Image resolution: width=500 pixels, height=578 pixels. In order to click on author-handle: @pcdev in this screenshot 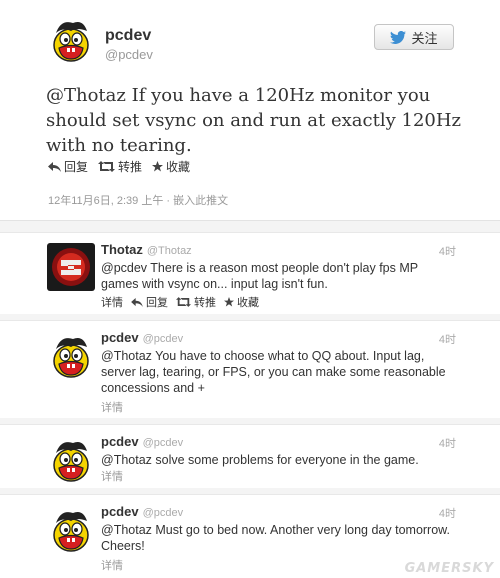, I will do `click(129, 54)`.